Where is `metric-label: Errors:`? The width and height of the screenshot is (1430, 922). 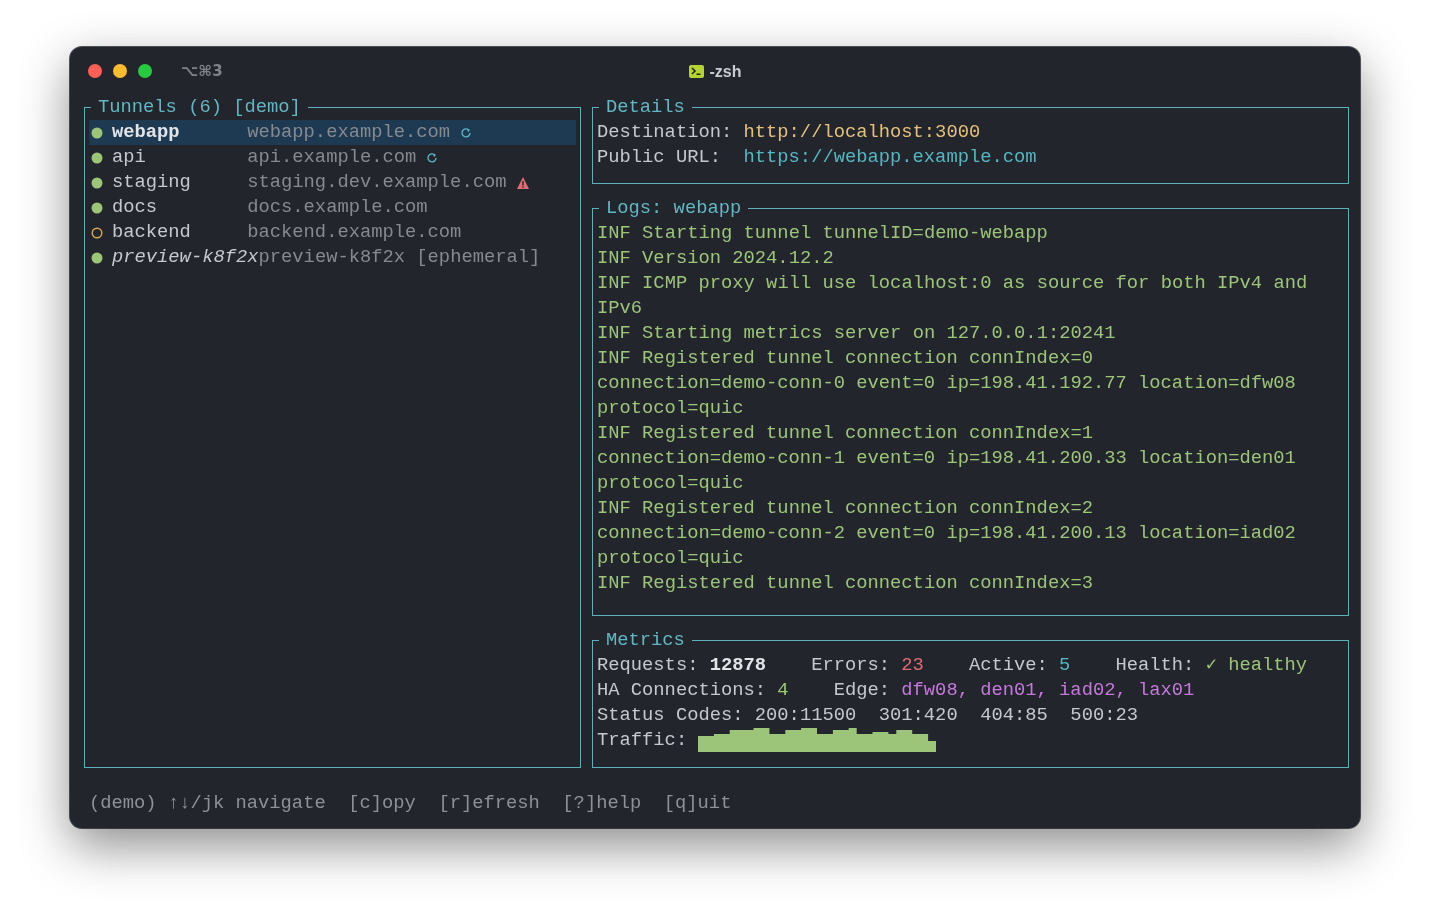
metric-label: Errors: is located at coordinates (851, 665).